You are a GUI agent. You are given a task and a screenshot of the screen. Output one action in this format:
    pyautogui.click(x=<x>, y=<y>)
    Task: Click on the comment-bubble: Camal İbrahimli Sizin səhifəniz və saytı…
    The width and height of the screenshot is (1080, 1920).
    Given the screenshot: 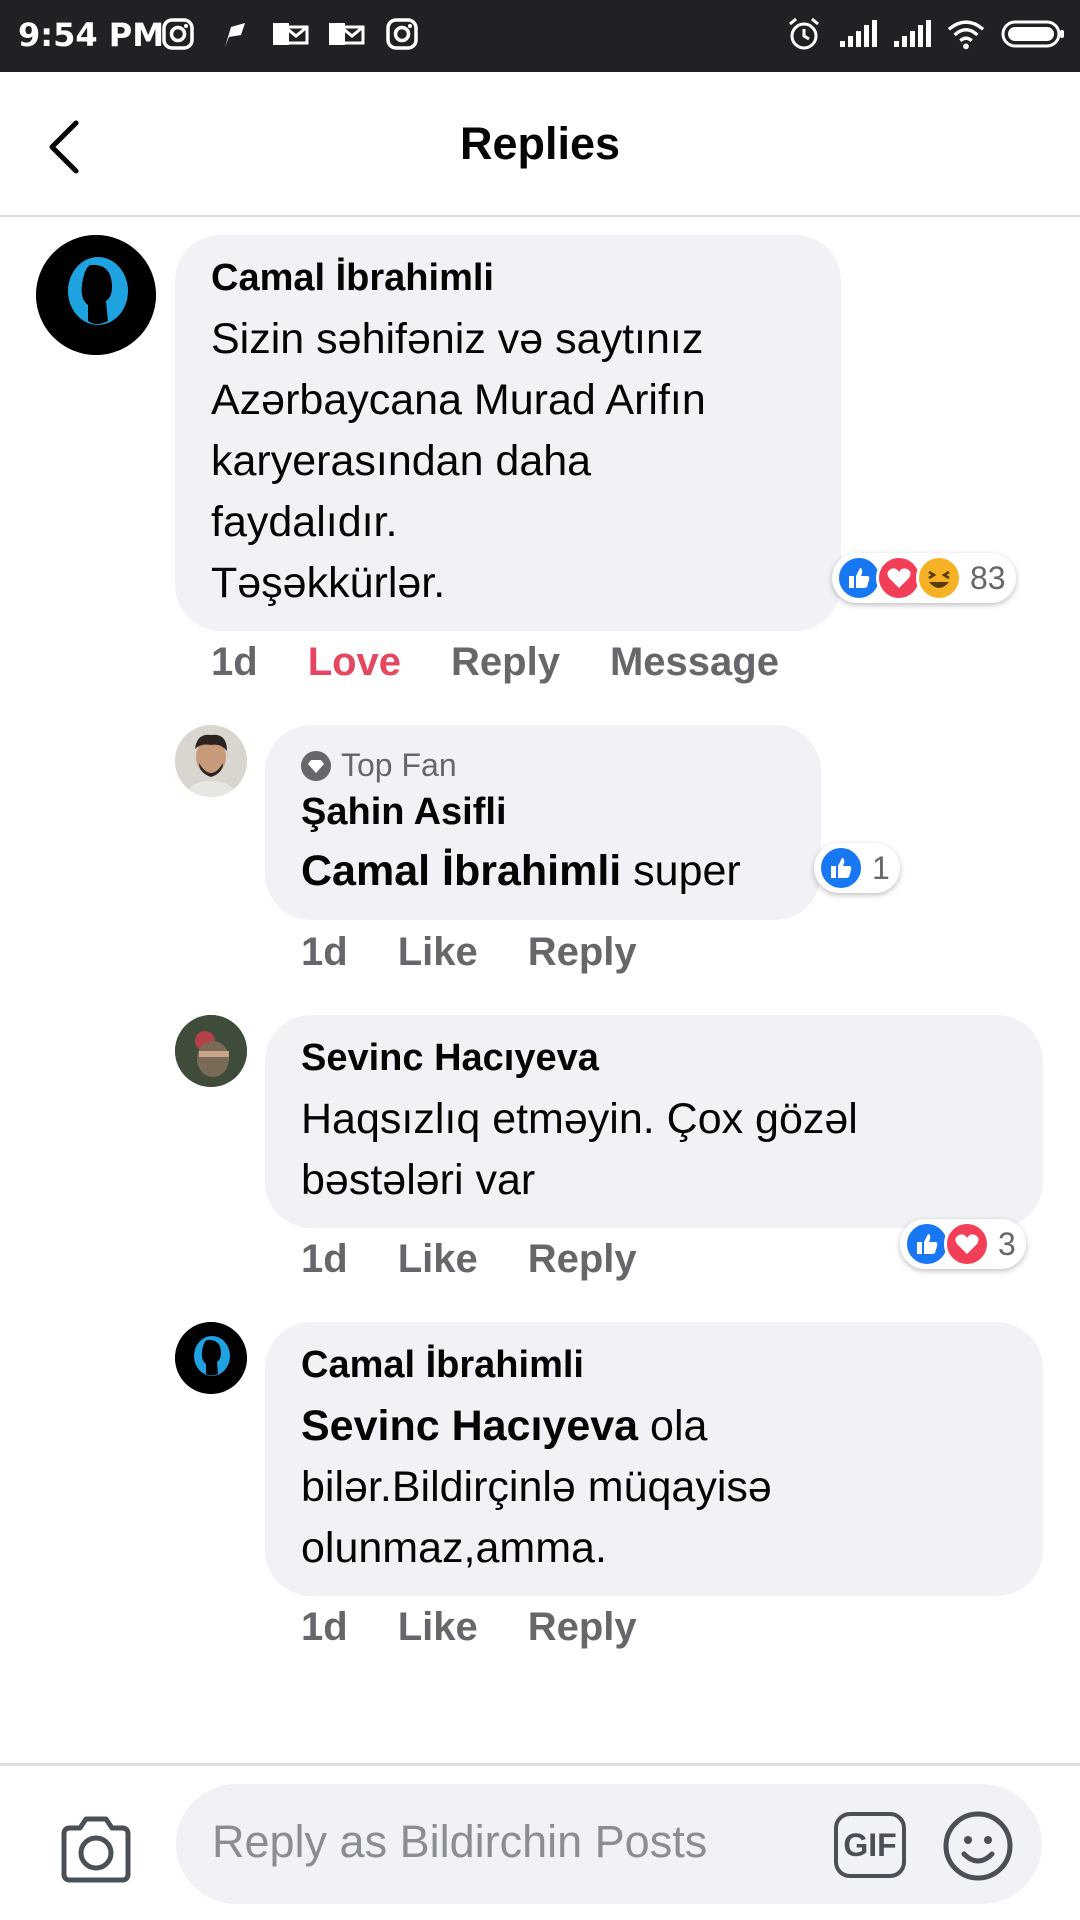 What is the action you would take?
    pyautogui.click(x=508, y=433)
    